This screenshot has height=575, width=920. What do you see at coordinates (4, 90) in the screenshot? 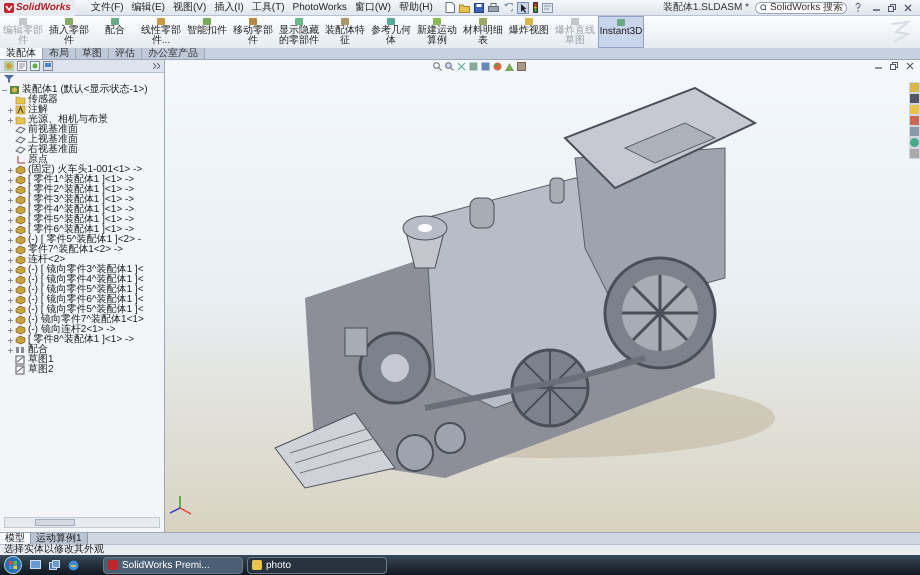
I see `collapse-icon` at bounding box center [4, 90].